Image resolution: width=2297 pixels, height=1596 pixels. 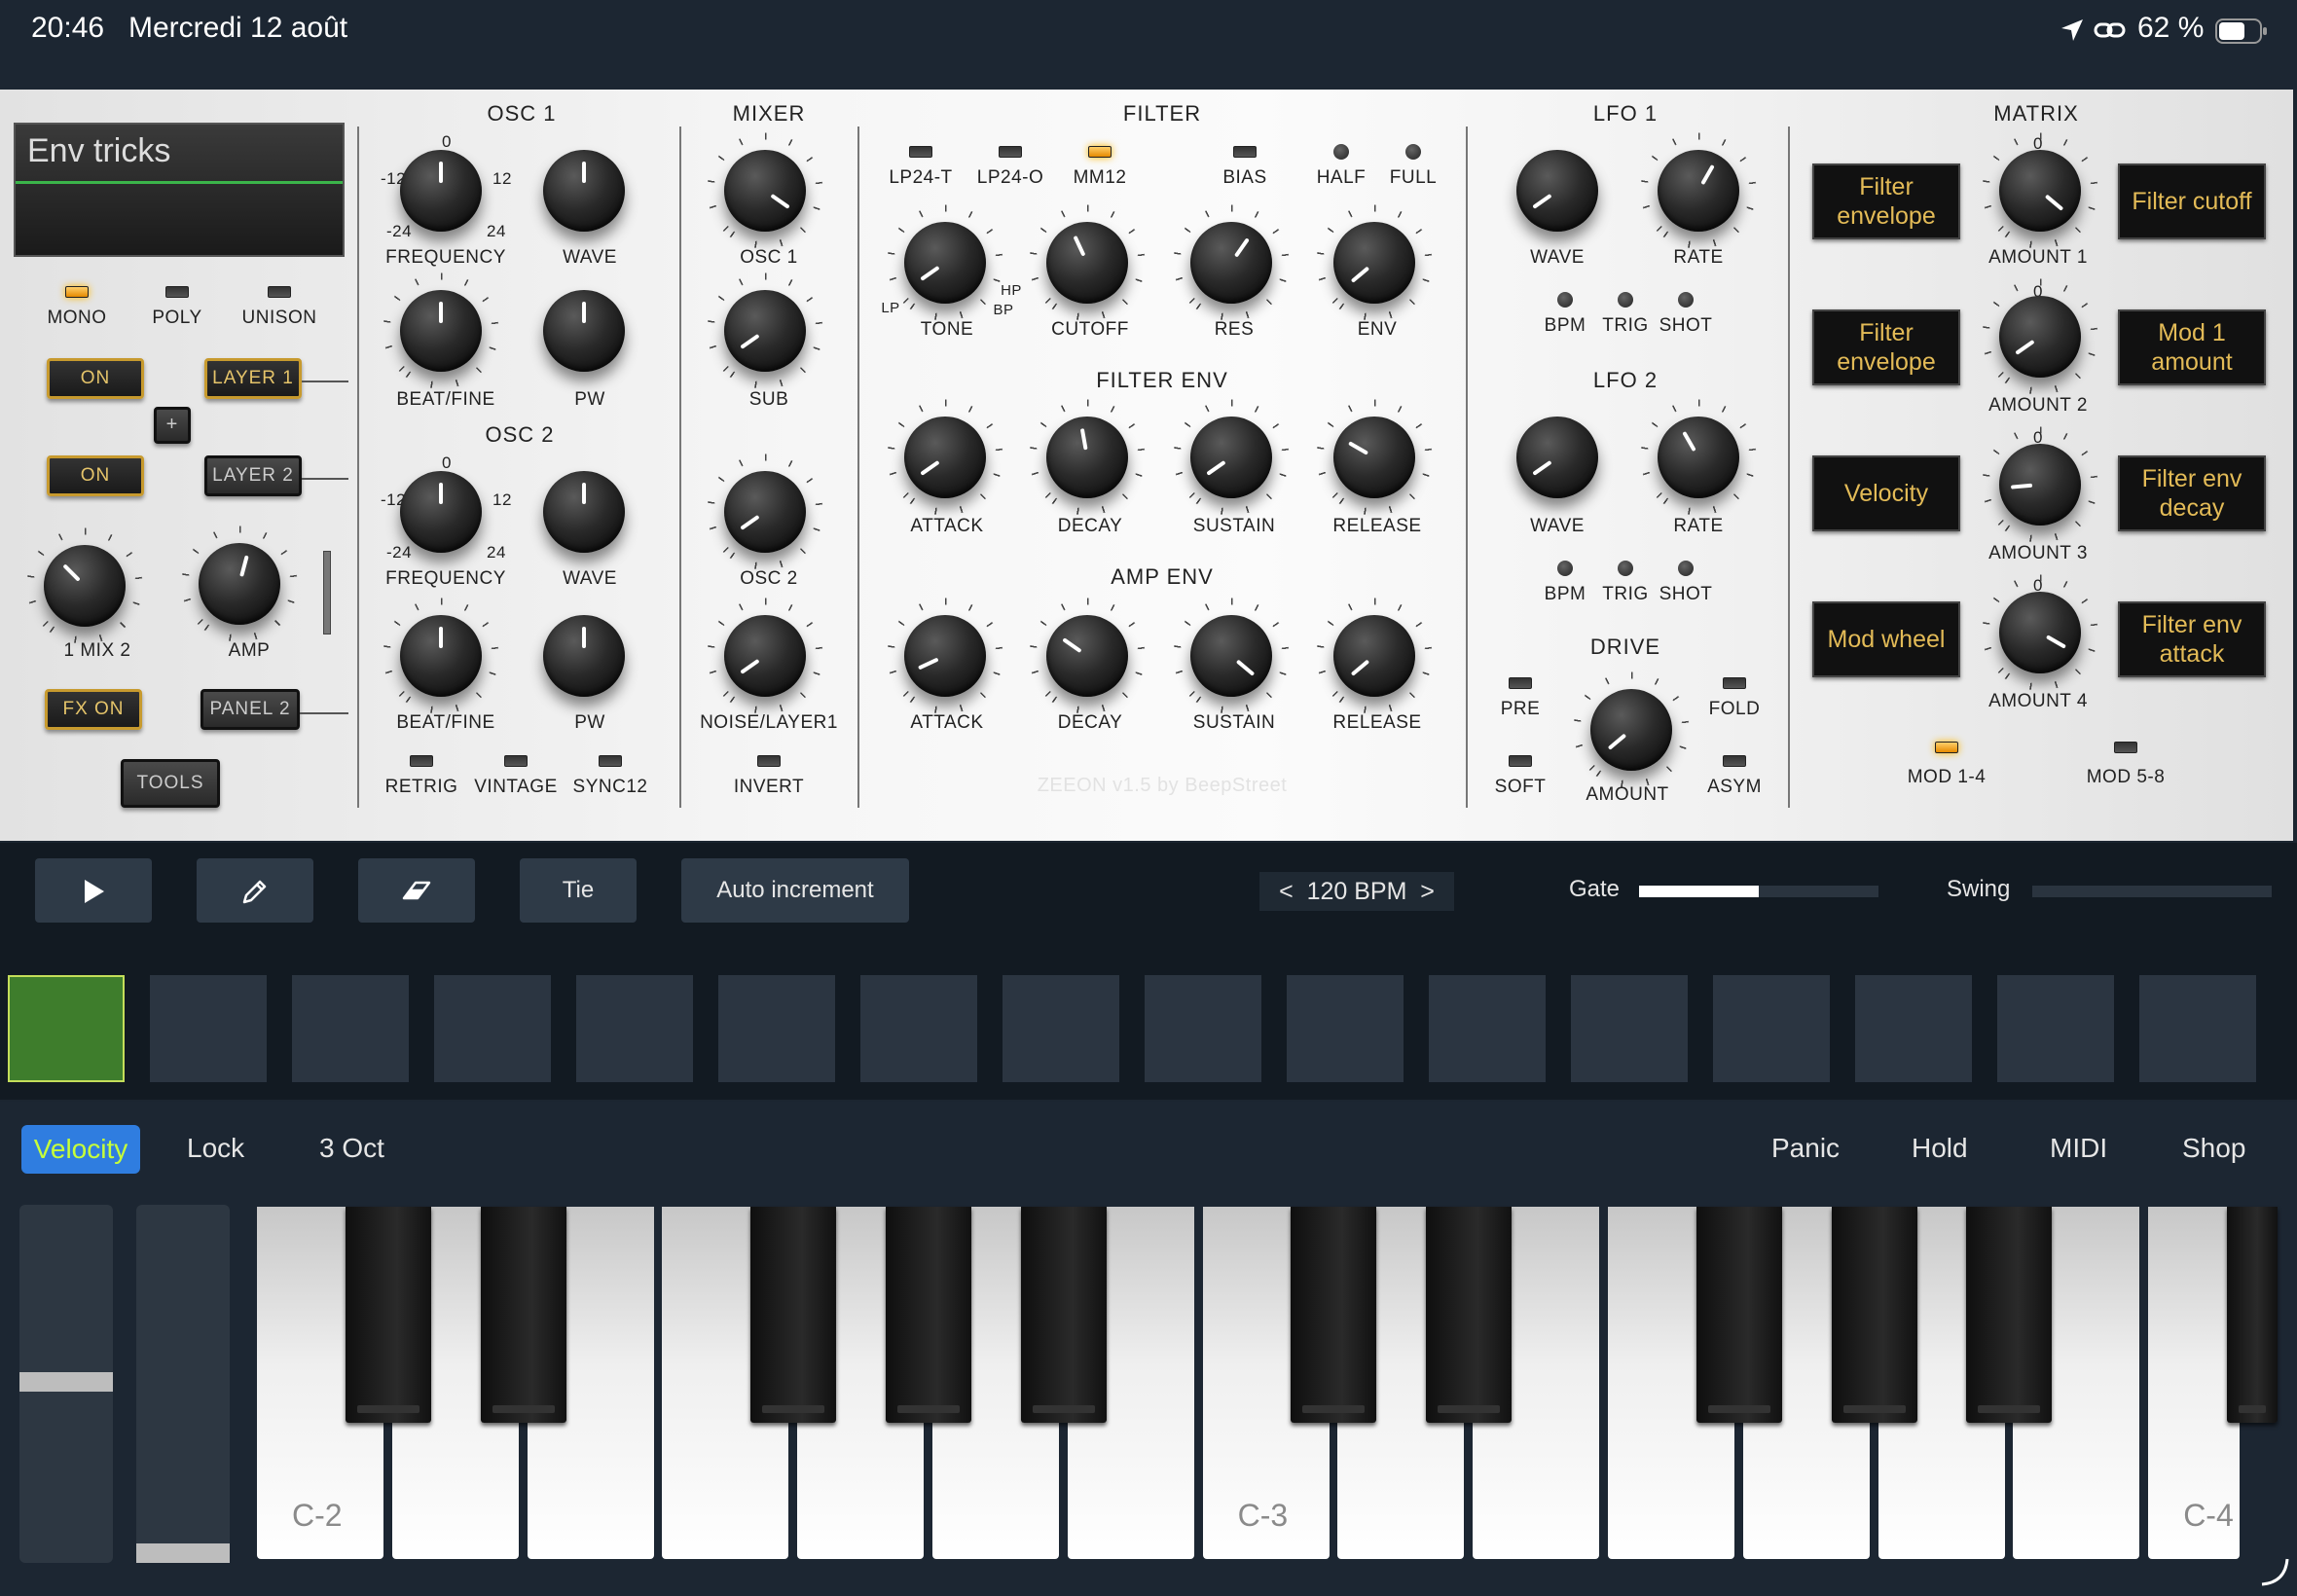 What do you see at coordinates (1734, 683) in the screenshot?
I see `drive-fold-led` at bounding box center [1734, 683].